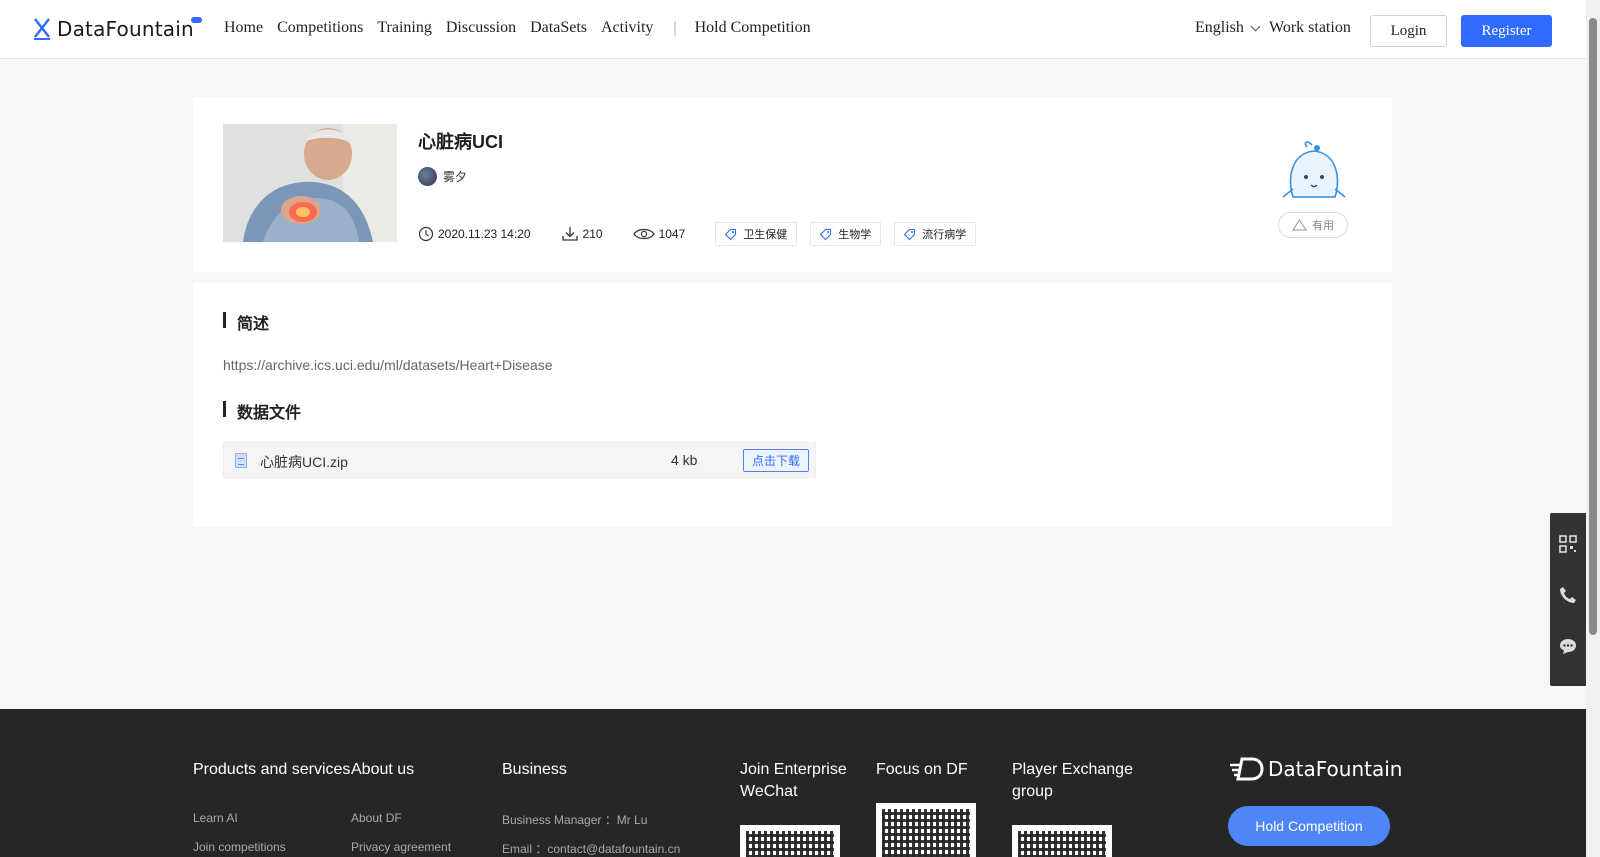 This screenshot has width=1600, height=857. I want to click on footer-link-learn-ai: Learn AI, so click(215, 818).